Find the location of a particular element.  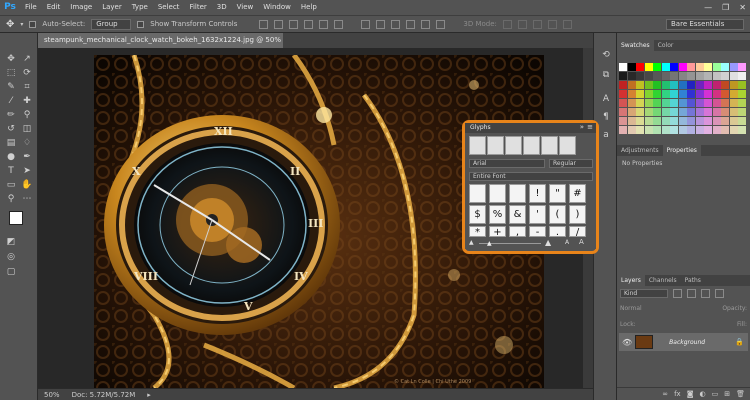

glyph-cell: + is located at coordinates (497, 231).